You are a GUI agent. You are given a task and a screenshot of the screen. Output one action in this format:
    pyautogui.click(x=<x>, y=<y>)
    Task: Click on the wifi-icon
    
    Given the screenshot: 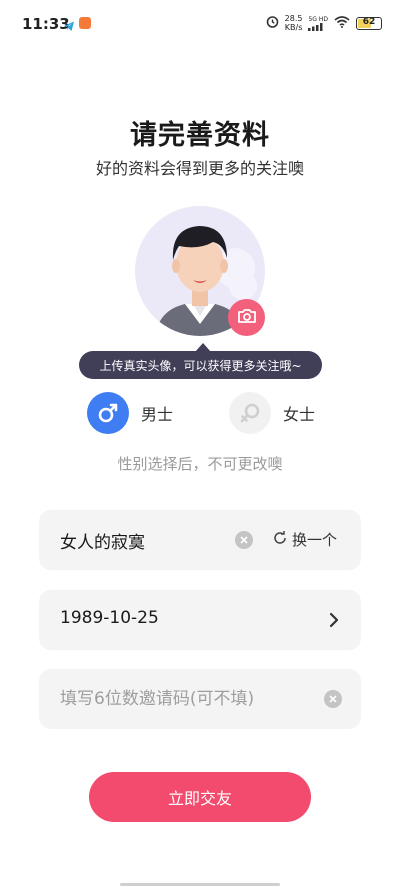 What is the action you would take?
    pyautogui.click(x=342, y=23)
    